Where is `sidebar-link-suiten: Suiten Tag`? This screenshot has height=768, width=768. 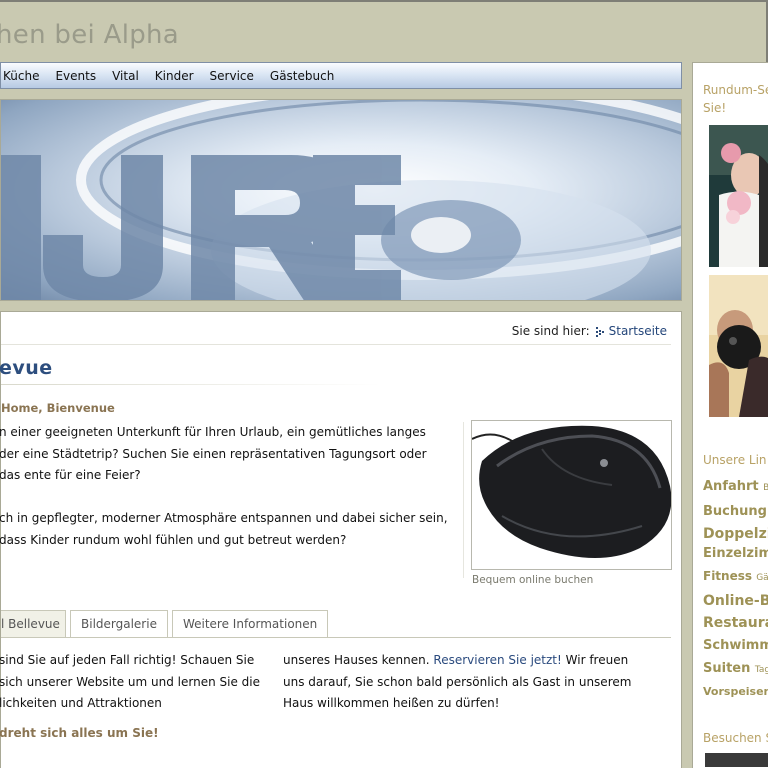 sidebar-link-suiten: Suiten Tag is located at coordinates (735, 669).